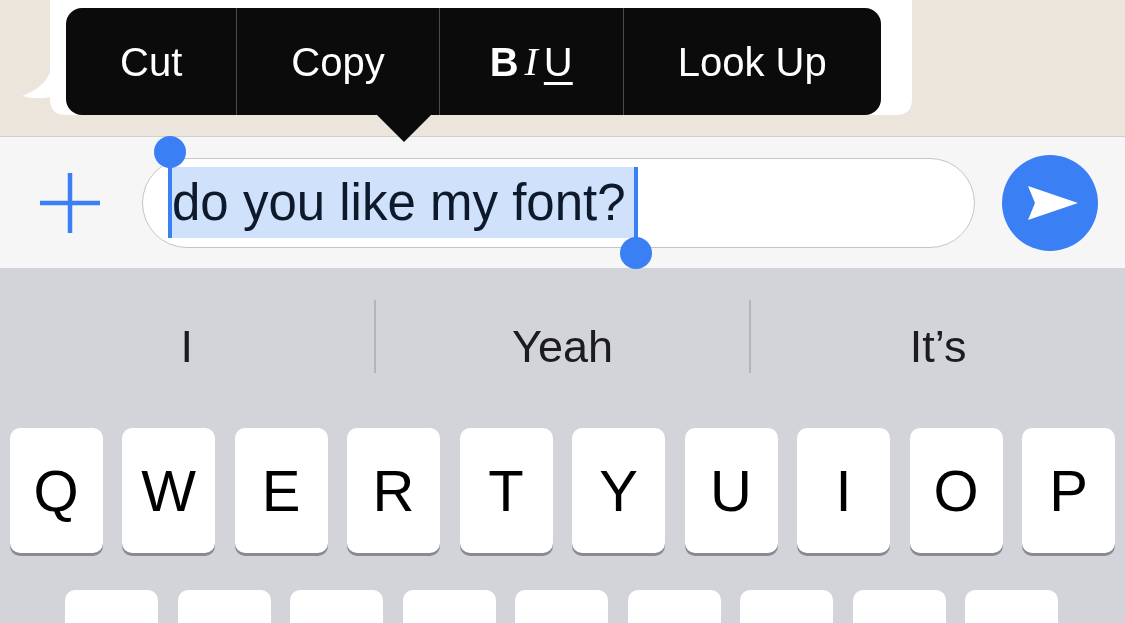  What do you see at coordinates (281, 490) in the screenshot?
I see `keyboard-key: E` at bounding box center [281, 490].